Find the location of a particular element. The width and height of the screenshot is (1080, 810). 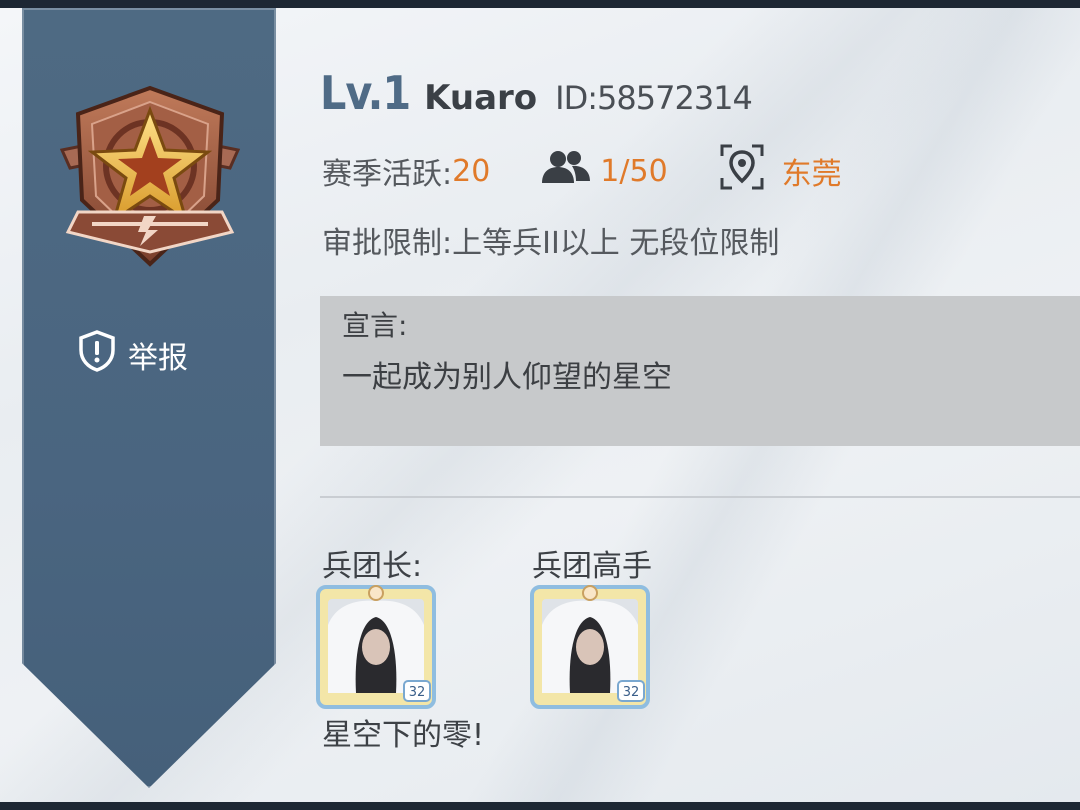

member-count-value: 1/50 is located at coordinates (634, 171).